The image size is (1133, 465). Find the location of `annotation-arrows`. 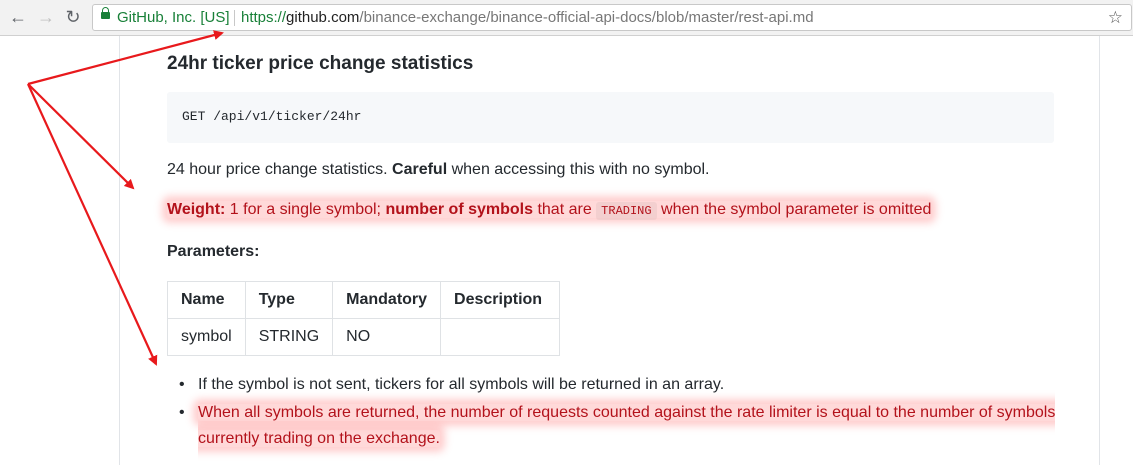

annotation-arrows is located at coordinates (125, 198).